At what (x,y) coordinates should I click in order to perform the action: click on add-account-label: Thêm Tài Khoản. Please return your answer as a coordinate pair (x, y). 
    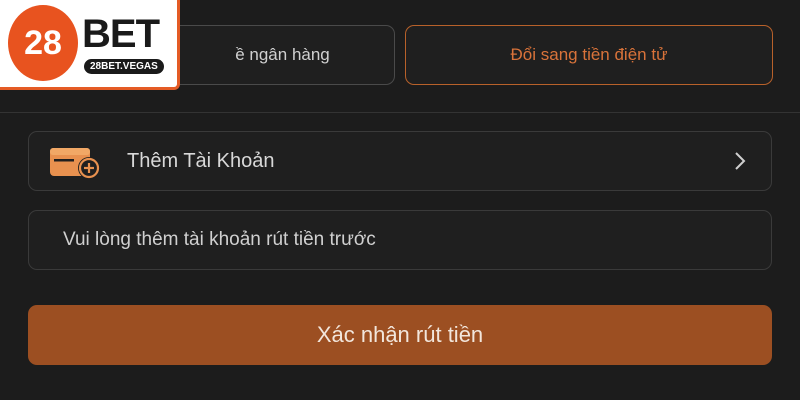
    Looking at the image, I should click on (201, 160).